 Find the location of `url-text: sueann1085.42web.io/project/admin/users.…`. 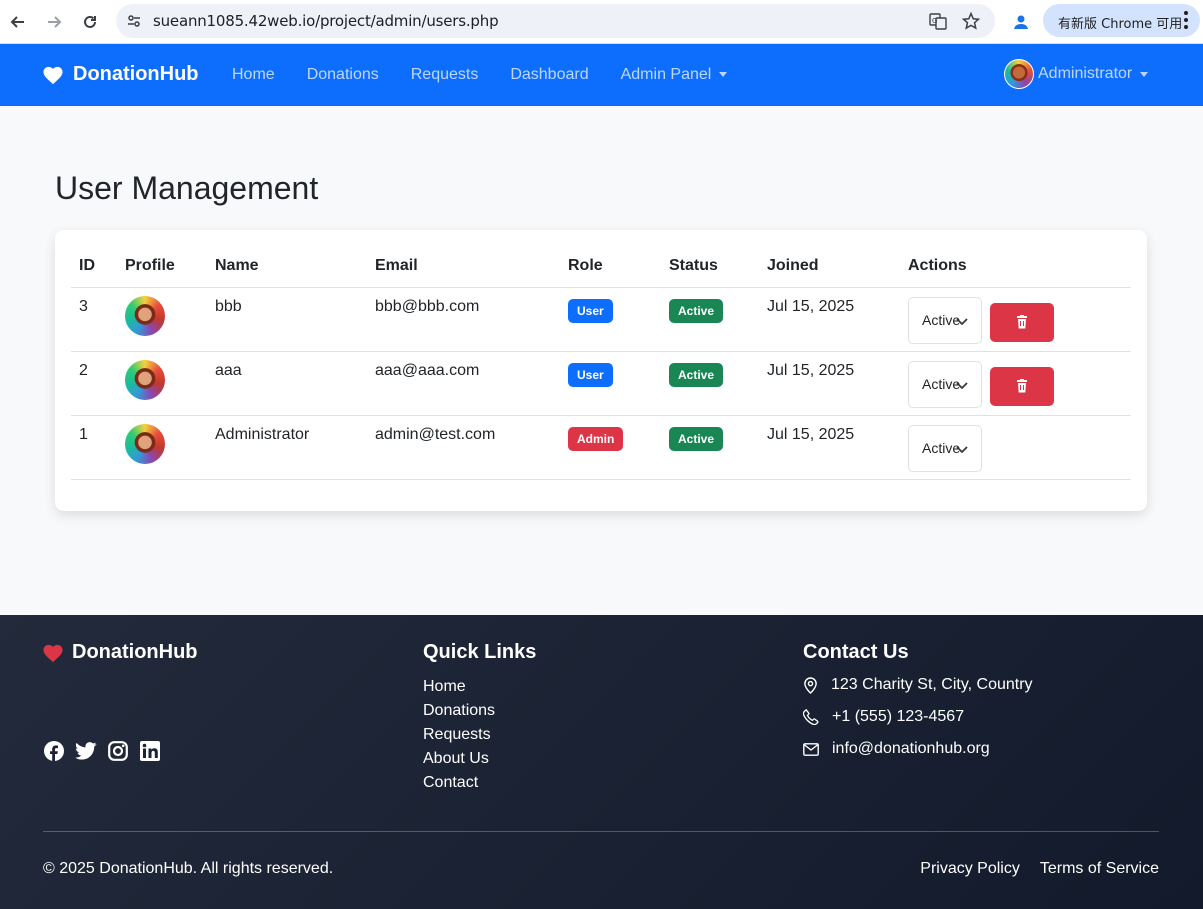

url-text: sueann1085.42web.io/project/admin/users.… is located at coordinates (326, 21).